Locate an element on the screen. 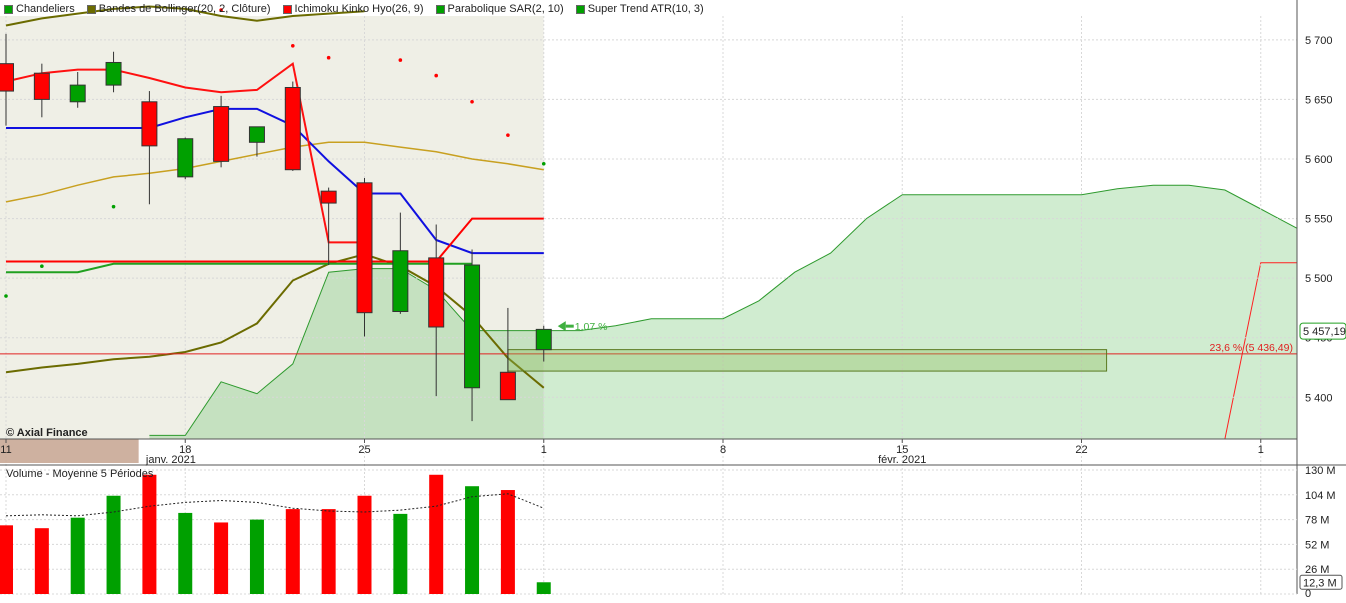 The image size is (1346, 603). legend-label: Super Trend ATR(10, 3) is located at coordinates (645, 9).